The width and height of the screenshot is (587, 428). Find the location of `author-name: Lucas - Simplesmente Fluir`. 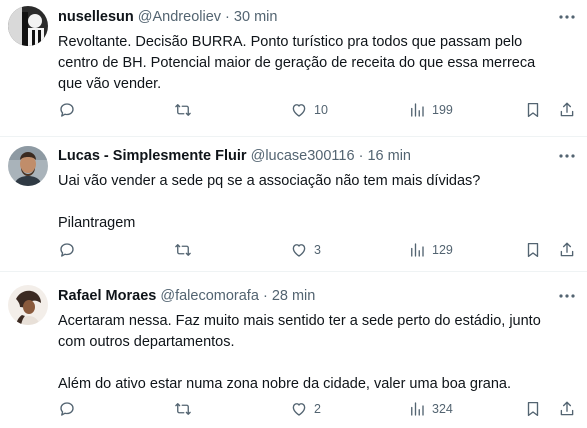

author-name: Lucas - Simplesmente Fluir is located at coordinates (152, 156).